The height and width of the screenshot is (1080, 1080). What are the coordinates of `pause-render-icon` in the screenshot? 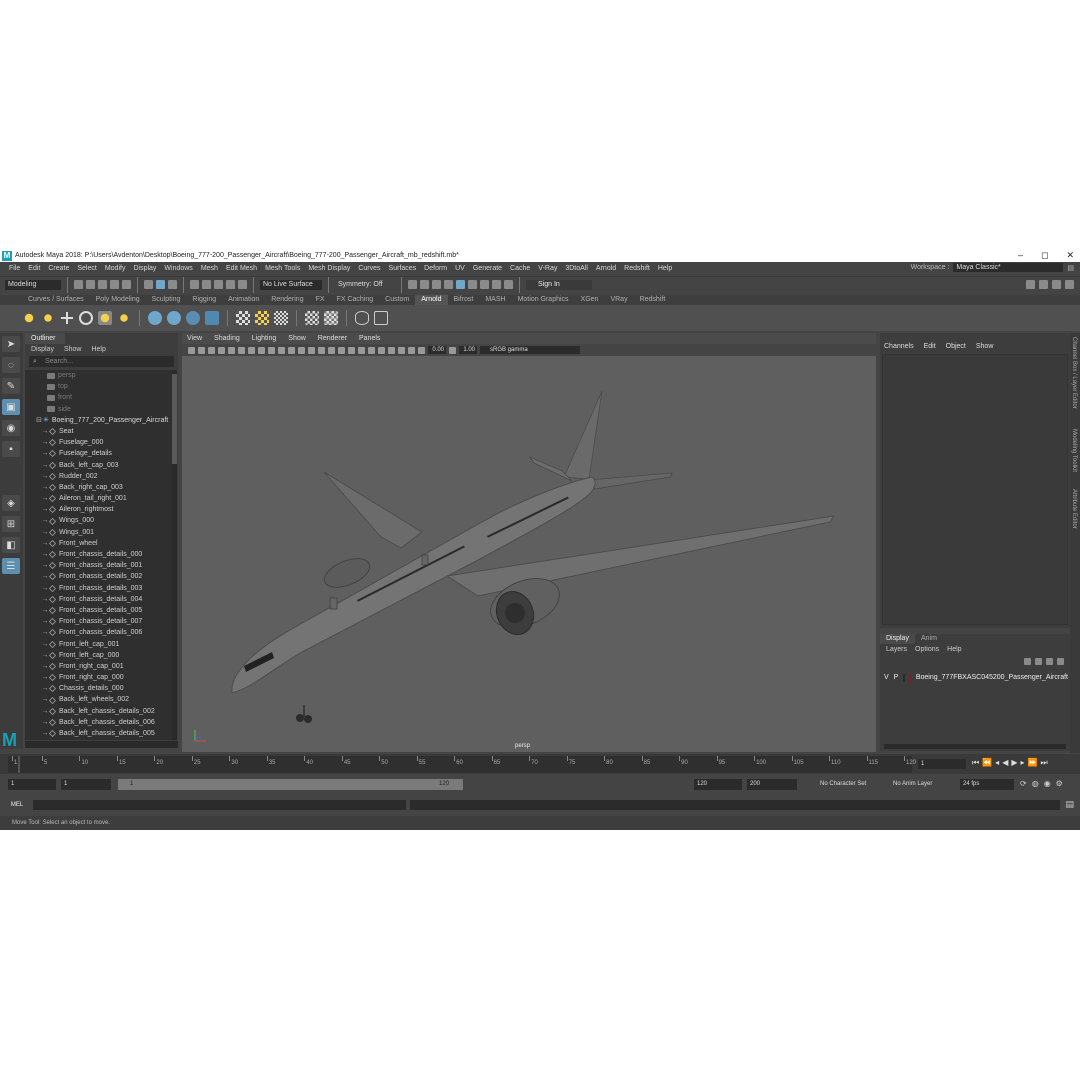 It's located at (508, 284).